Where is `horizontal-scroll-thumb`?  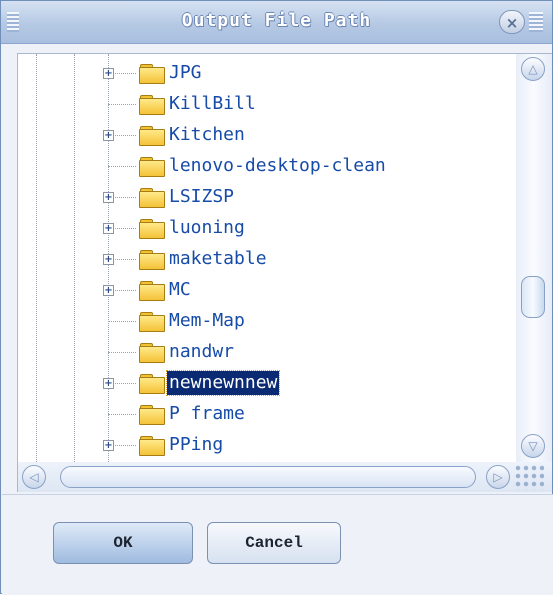 horizontal-scroll-thumb is located at coordinates (268, 477).